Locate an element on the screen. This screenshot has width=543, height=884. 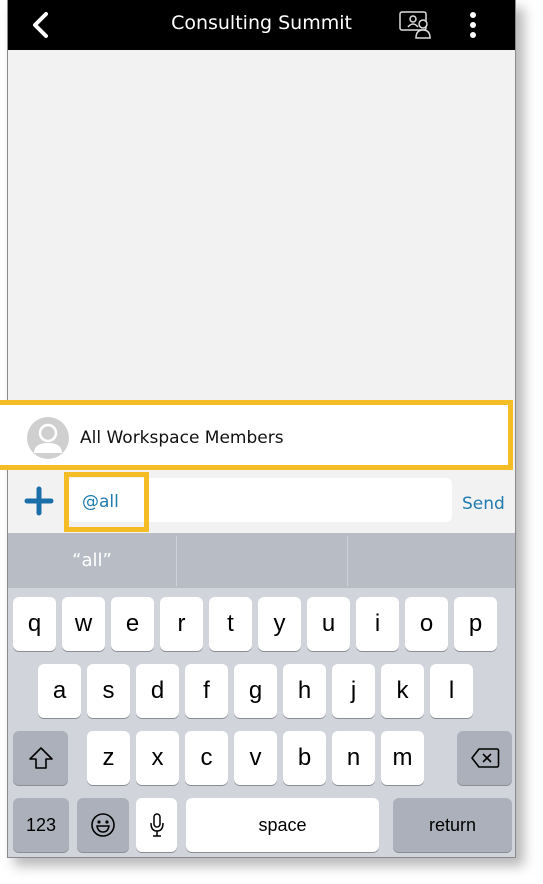
key-x: x is located at coordinates (157, 758).